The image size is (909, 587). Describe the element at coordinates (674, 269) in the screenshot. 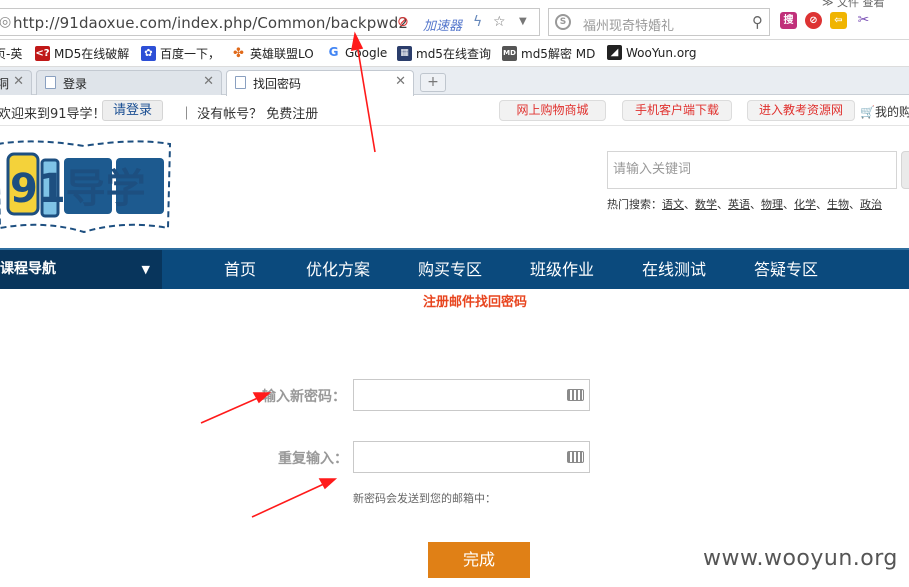

I see `nav-test: 在线测试` at that location.